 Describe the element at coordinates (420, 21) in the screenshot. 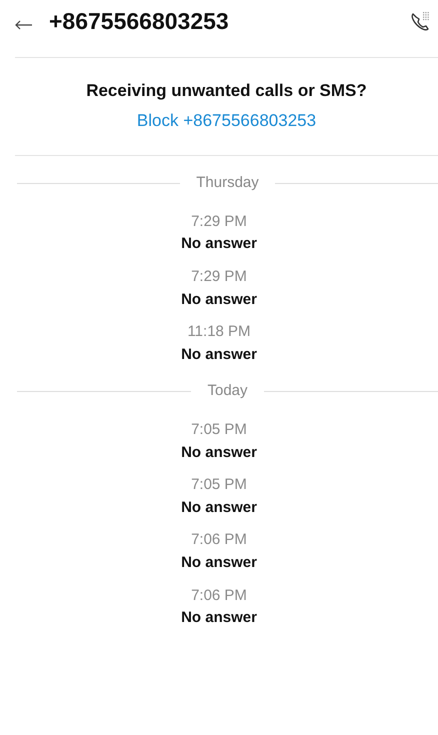

I see `phone-keypad-icon` at that location.